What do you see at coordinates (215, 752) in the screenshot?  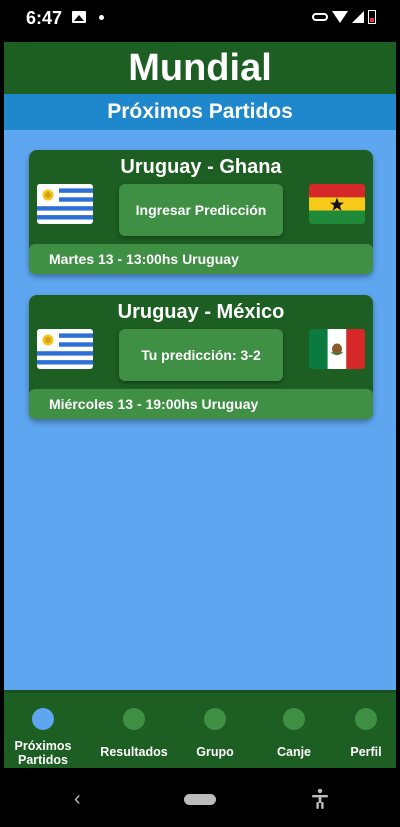 I see `nav-item-label: Grupo` at bounding box center [215, 752].